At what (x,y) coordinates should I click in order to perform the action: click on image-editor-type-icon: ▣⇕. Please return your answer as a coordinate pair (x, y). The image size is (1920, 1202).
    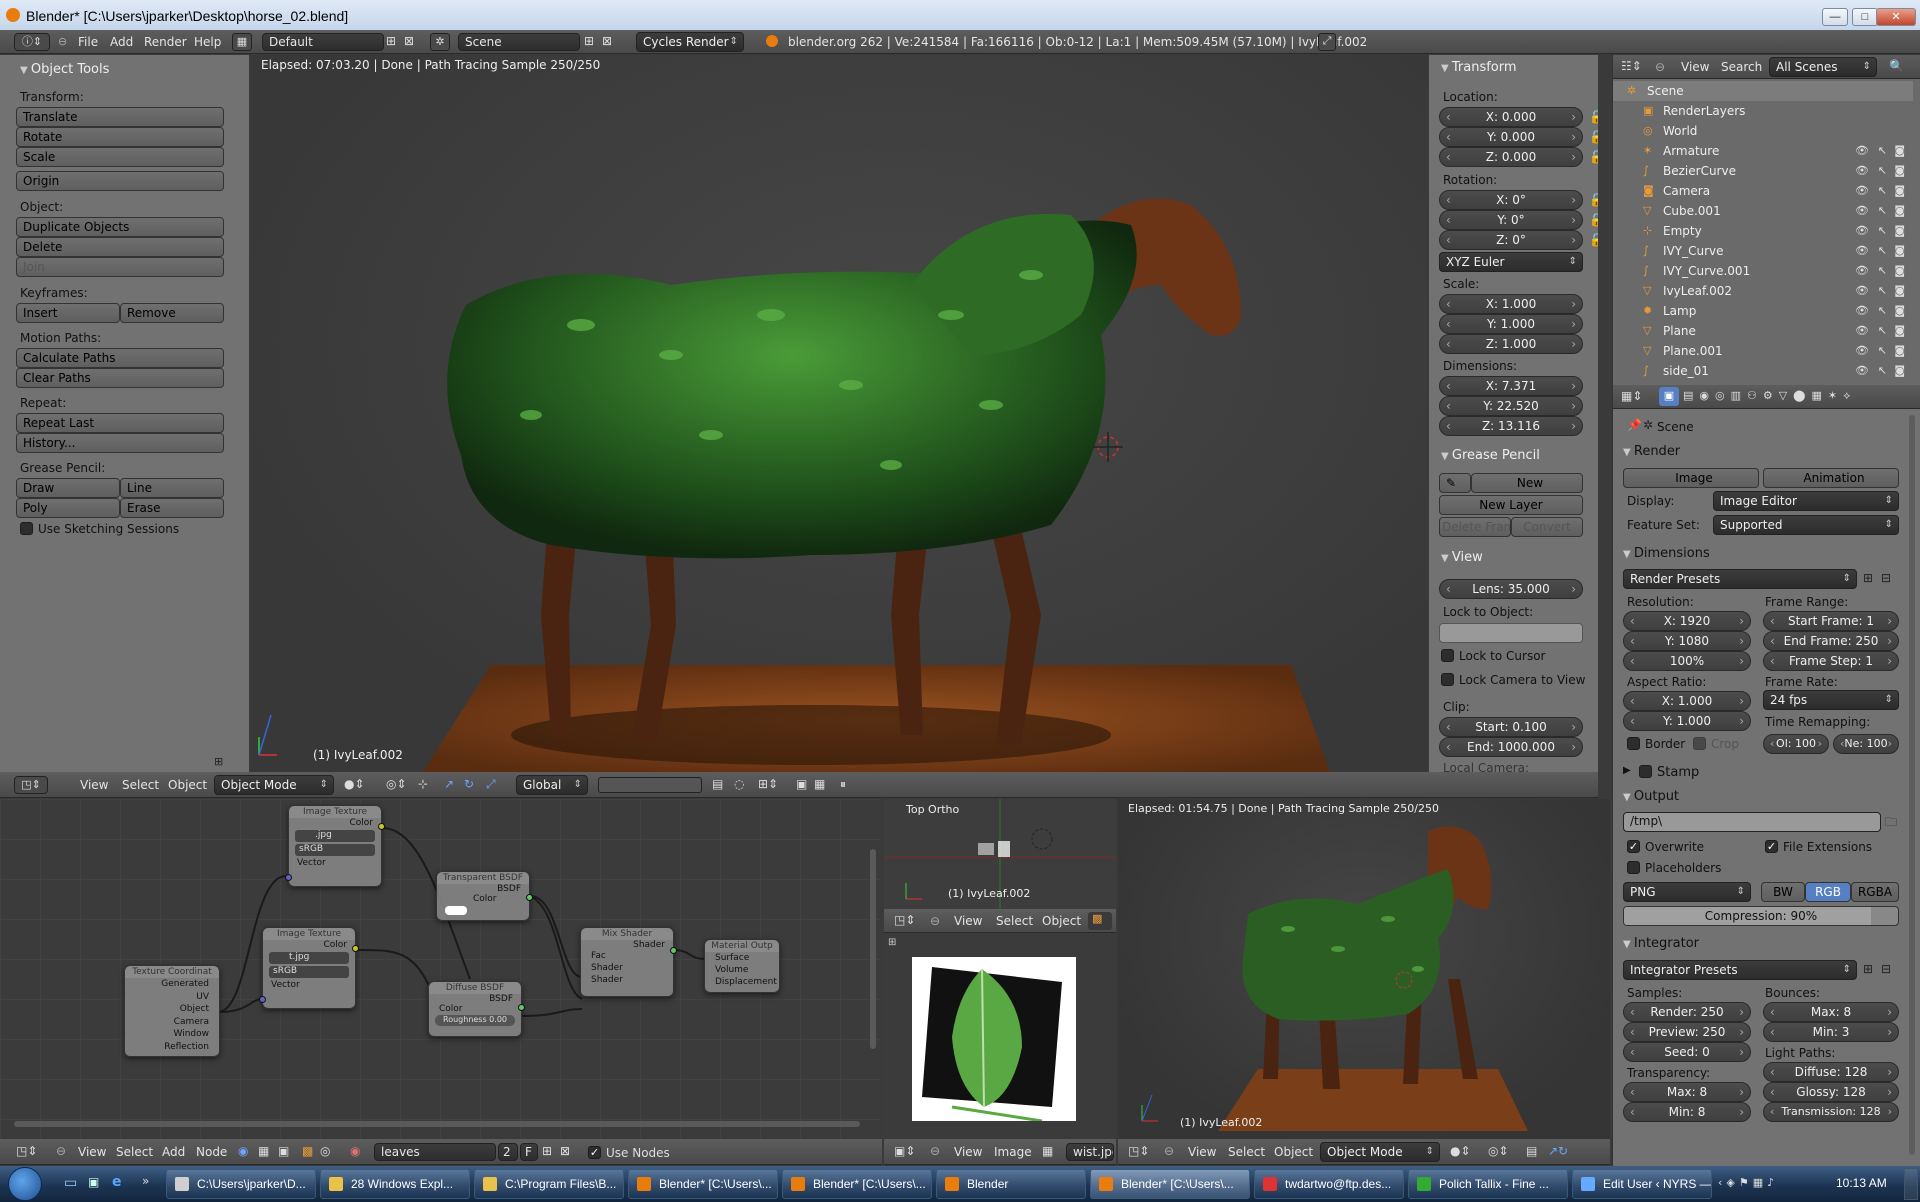
    Looking at the image, I should click on (904, 1151).